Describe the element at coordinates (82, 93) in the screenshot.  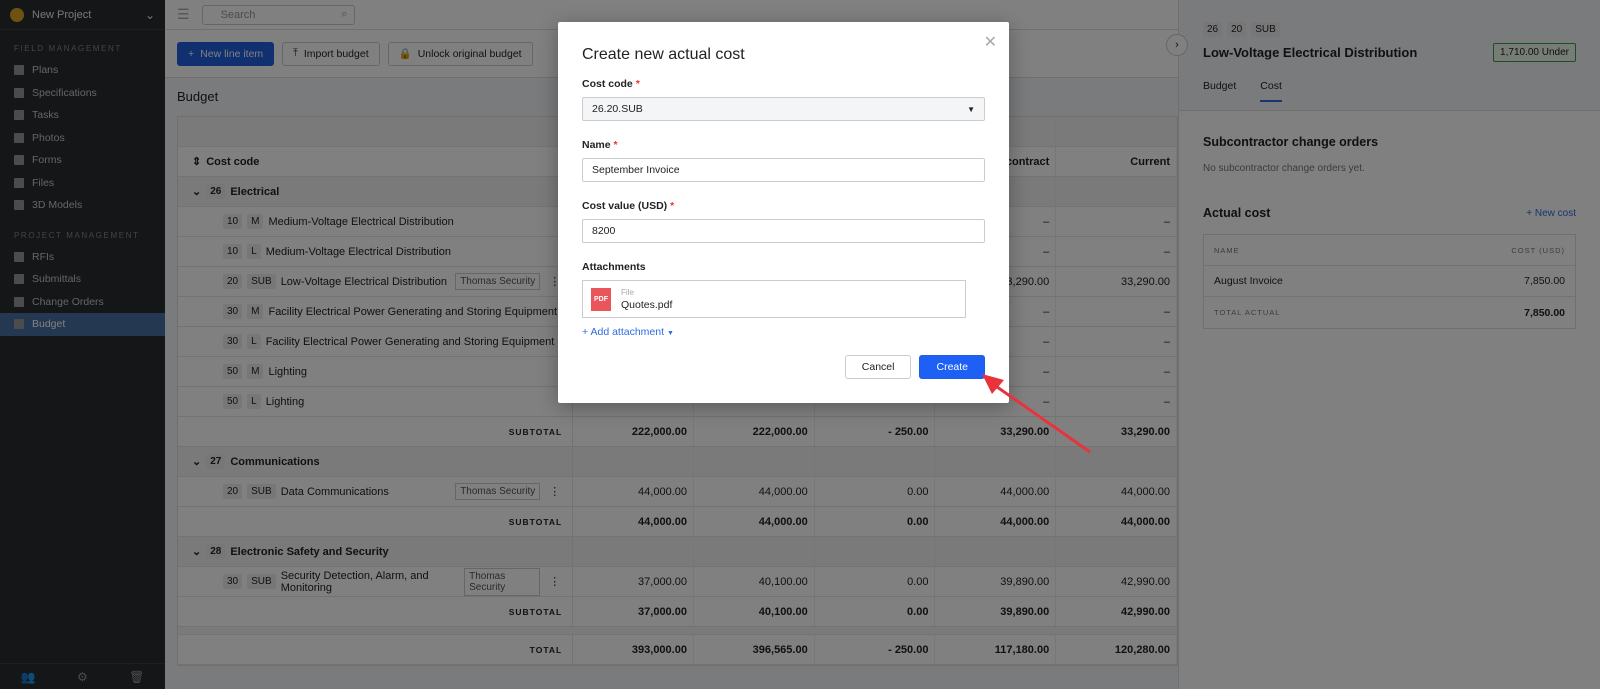
I see `sidebar-item-specifications: Specifications` at that location.